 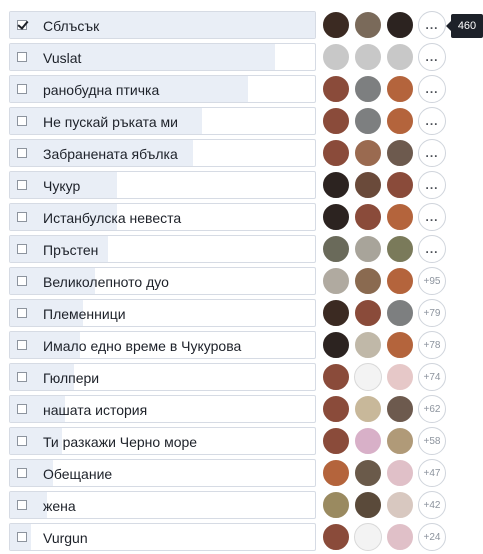 What do you see at coordinates (162, 153) in the screenshot?
I see `poll-option: Забранената ябълка` at bounding box center [162, 153].